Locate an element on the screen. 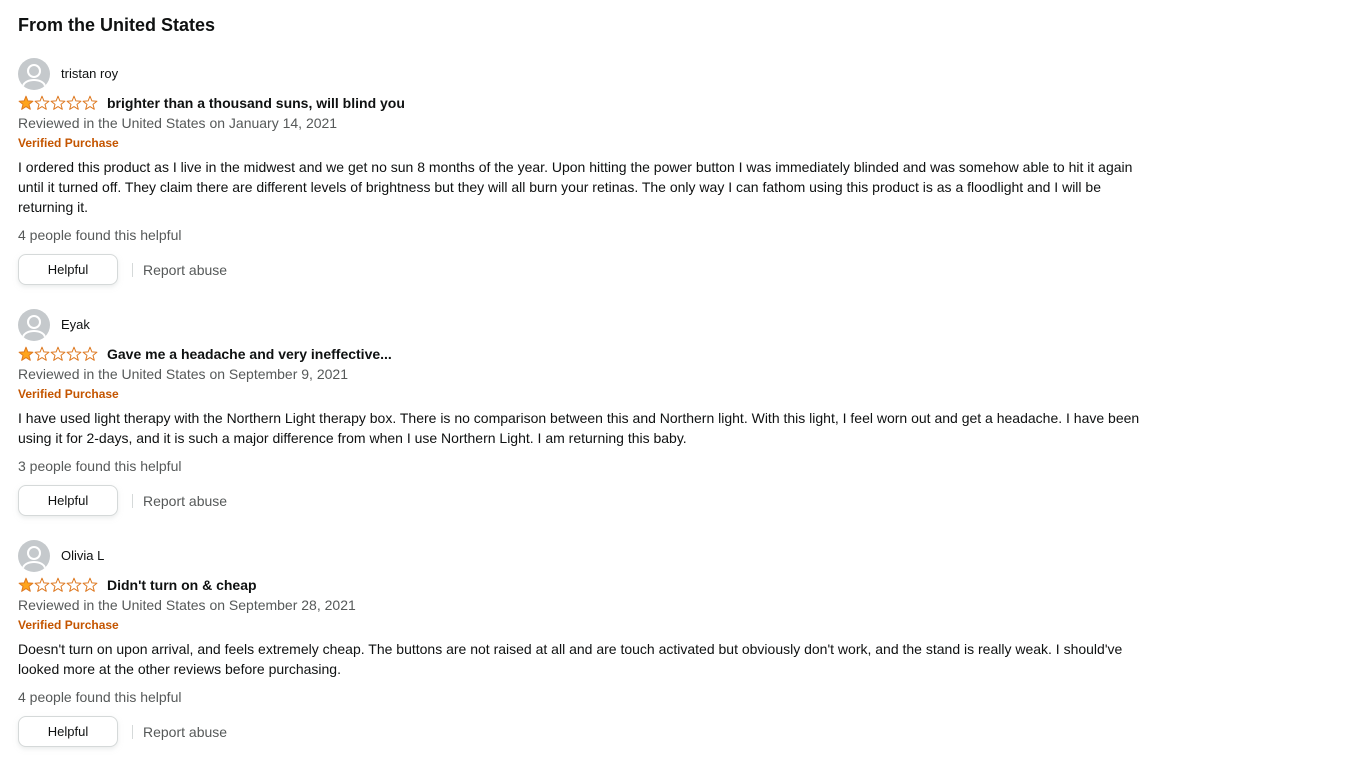 The image size is (1351, 762). reviewer-profile: tristan roy is located at coordinates (583, 74).